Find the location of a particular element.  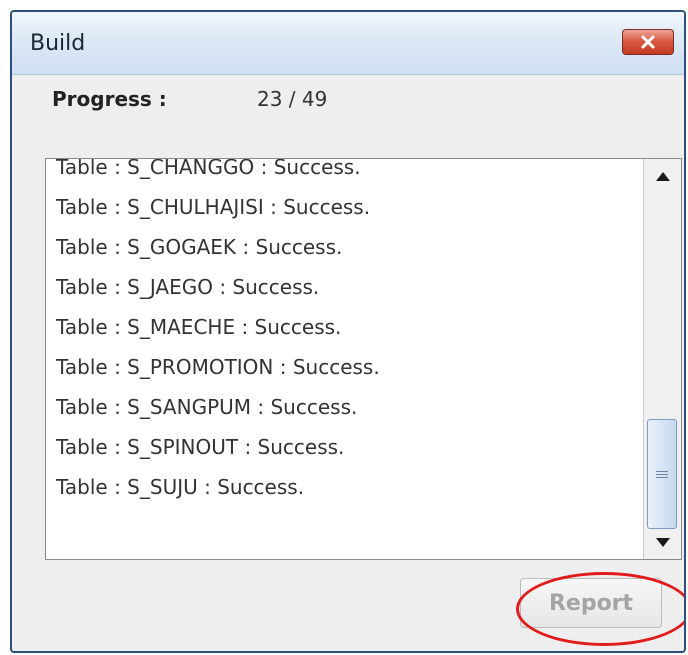

arrow-up-icon is located at coordinates (662, 176).